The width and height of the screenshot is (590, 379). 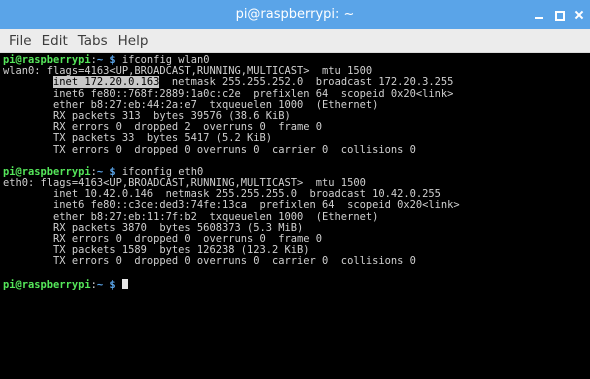 What do you see at coordinates (106, 82) in the screenshot?
I see `selected-text: inet 172.20.0.163` at bounding box center [106, 82].